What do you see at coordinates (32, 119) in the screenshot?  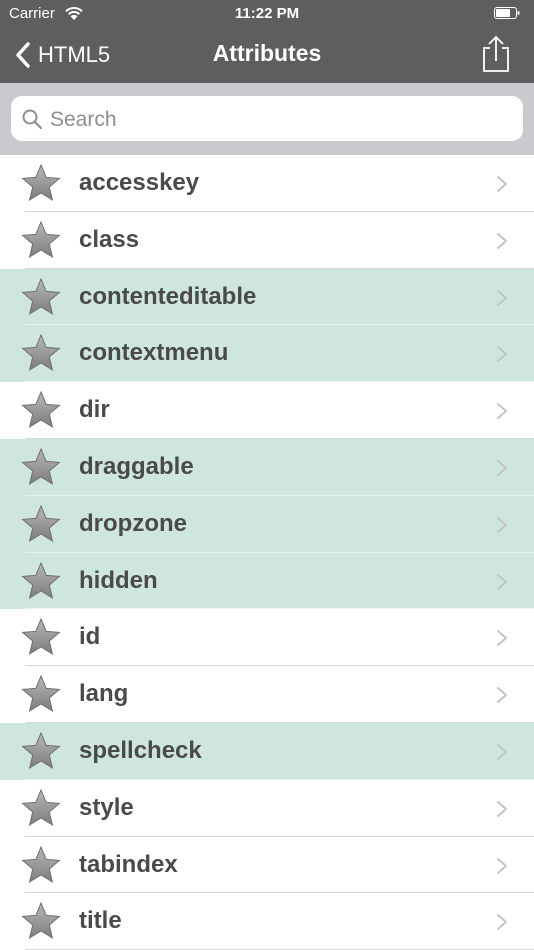 I see `search-icon` at bounding box center [32, 119].